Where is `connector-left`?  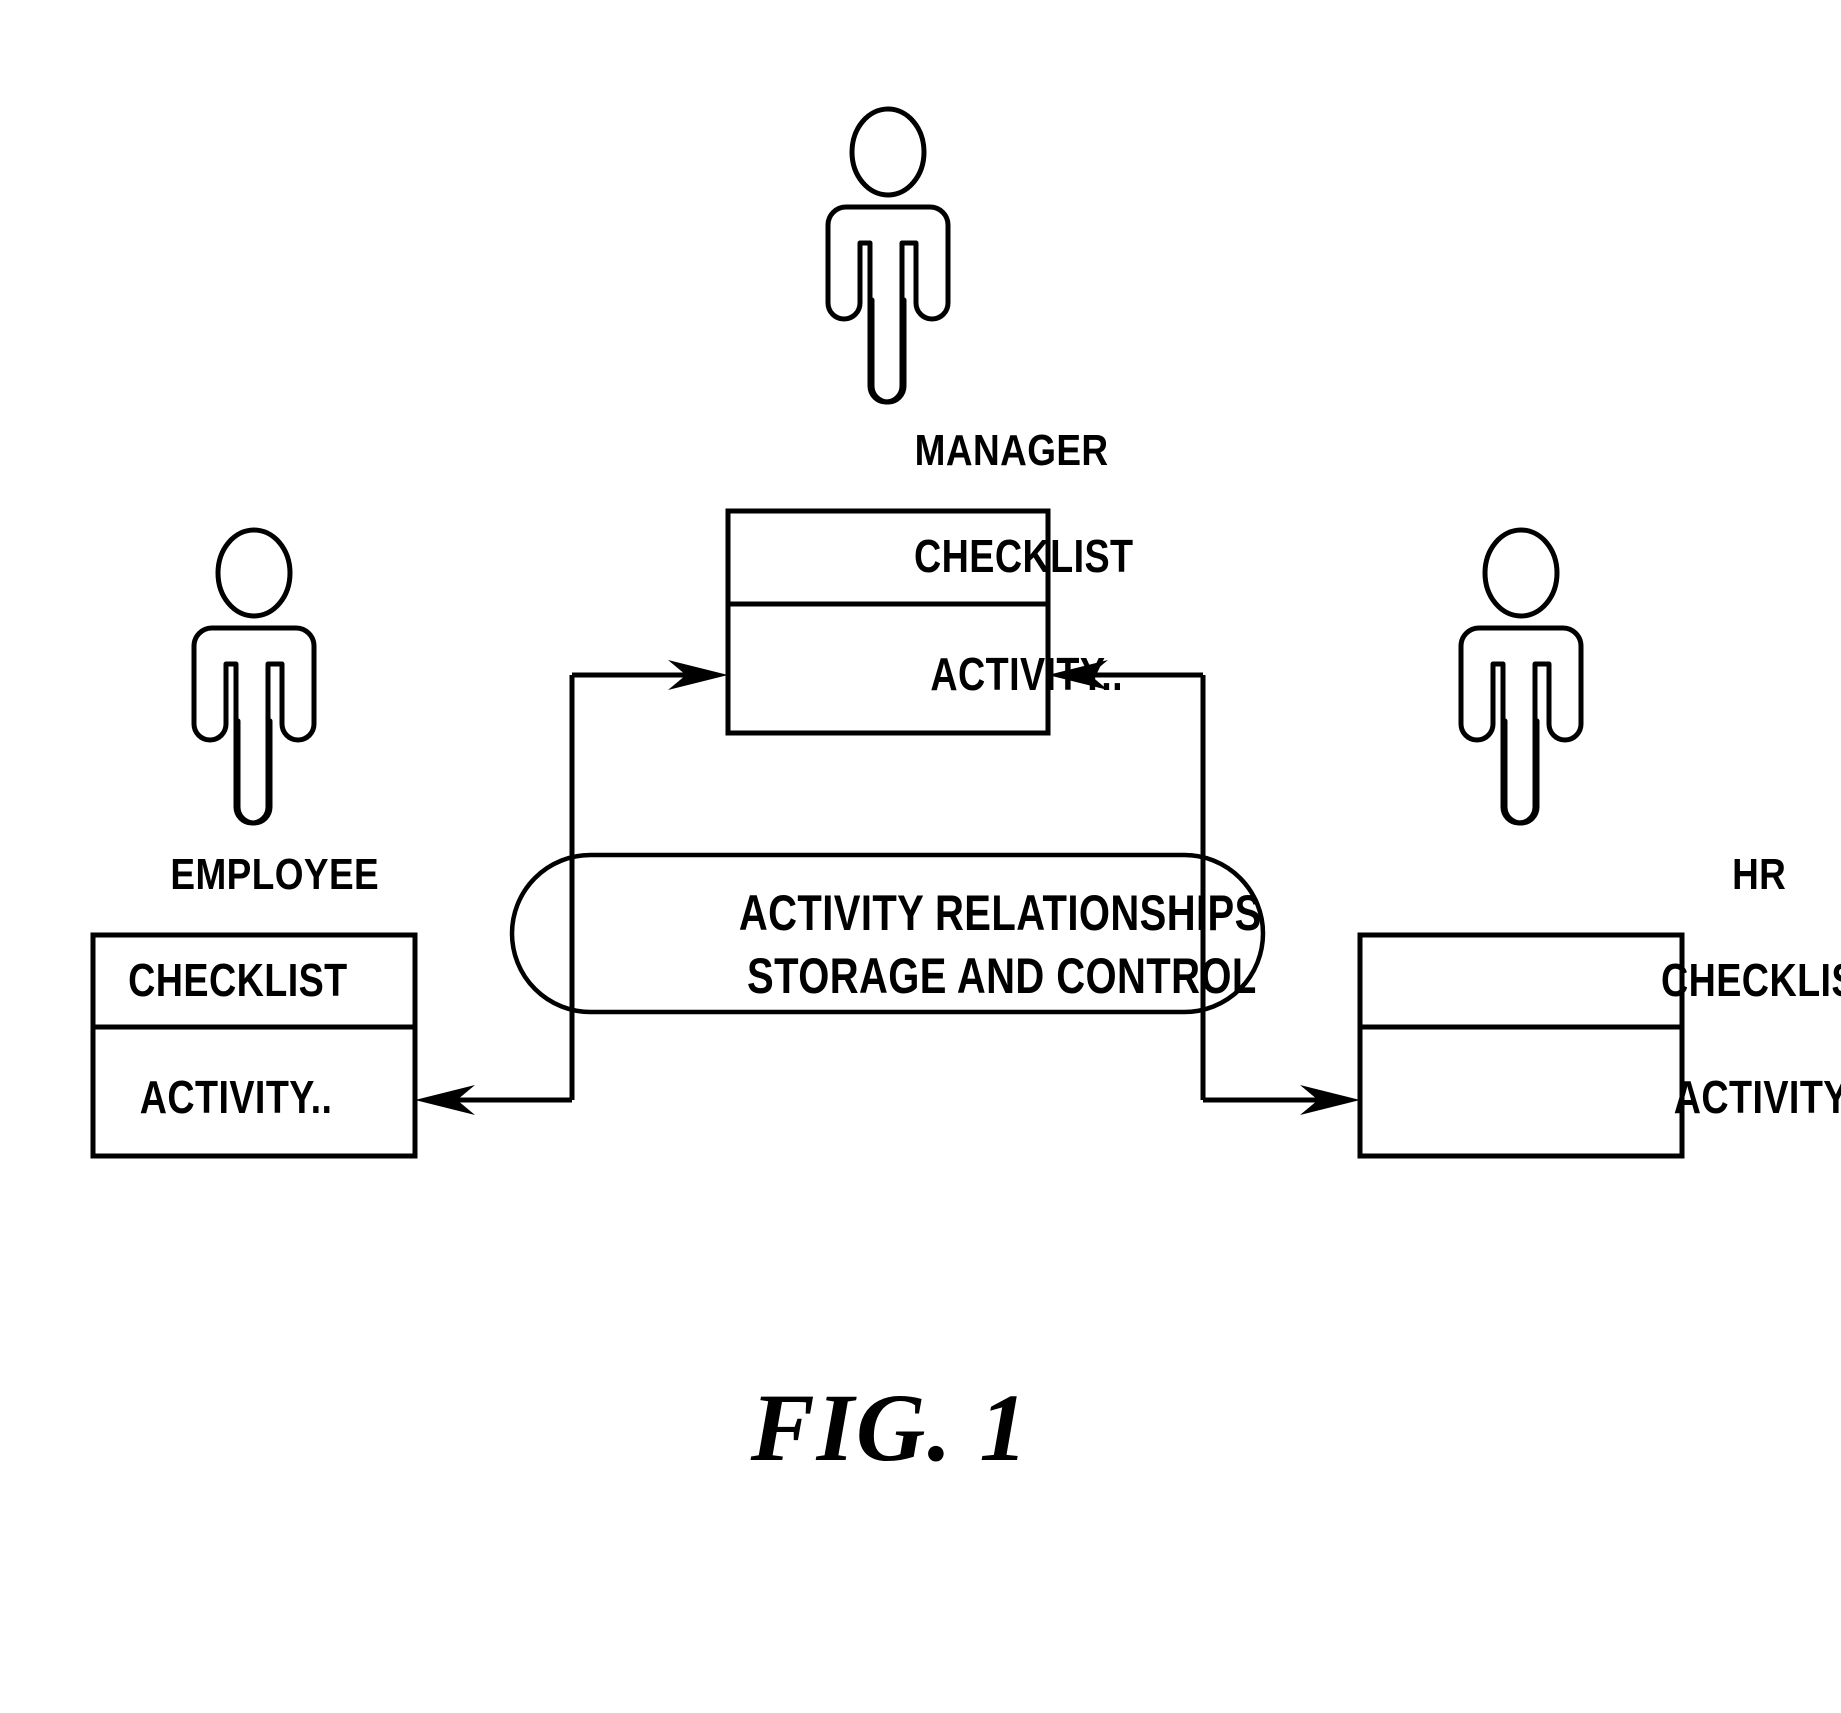
connector-left is located at coordinates (571, 887).